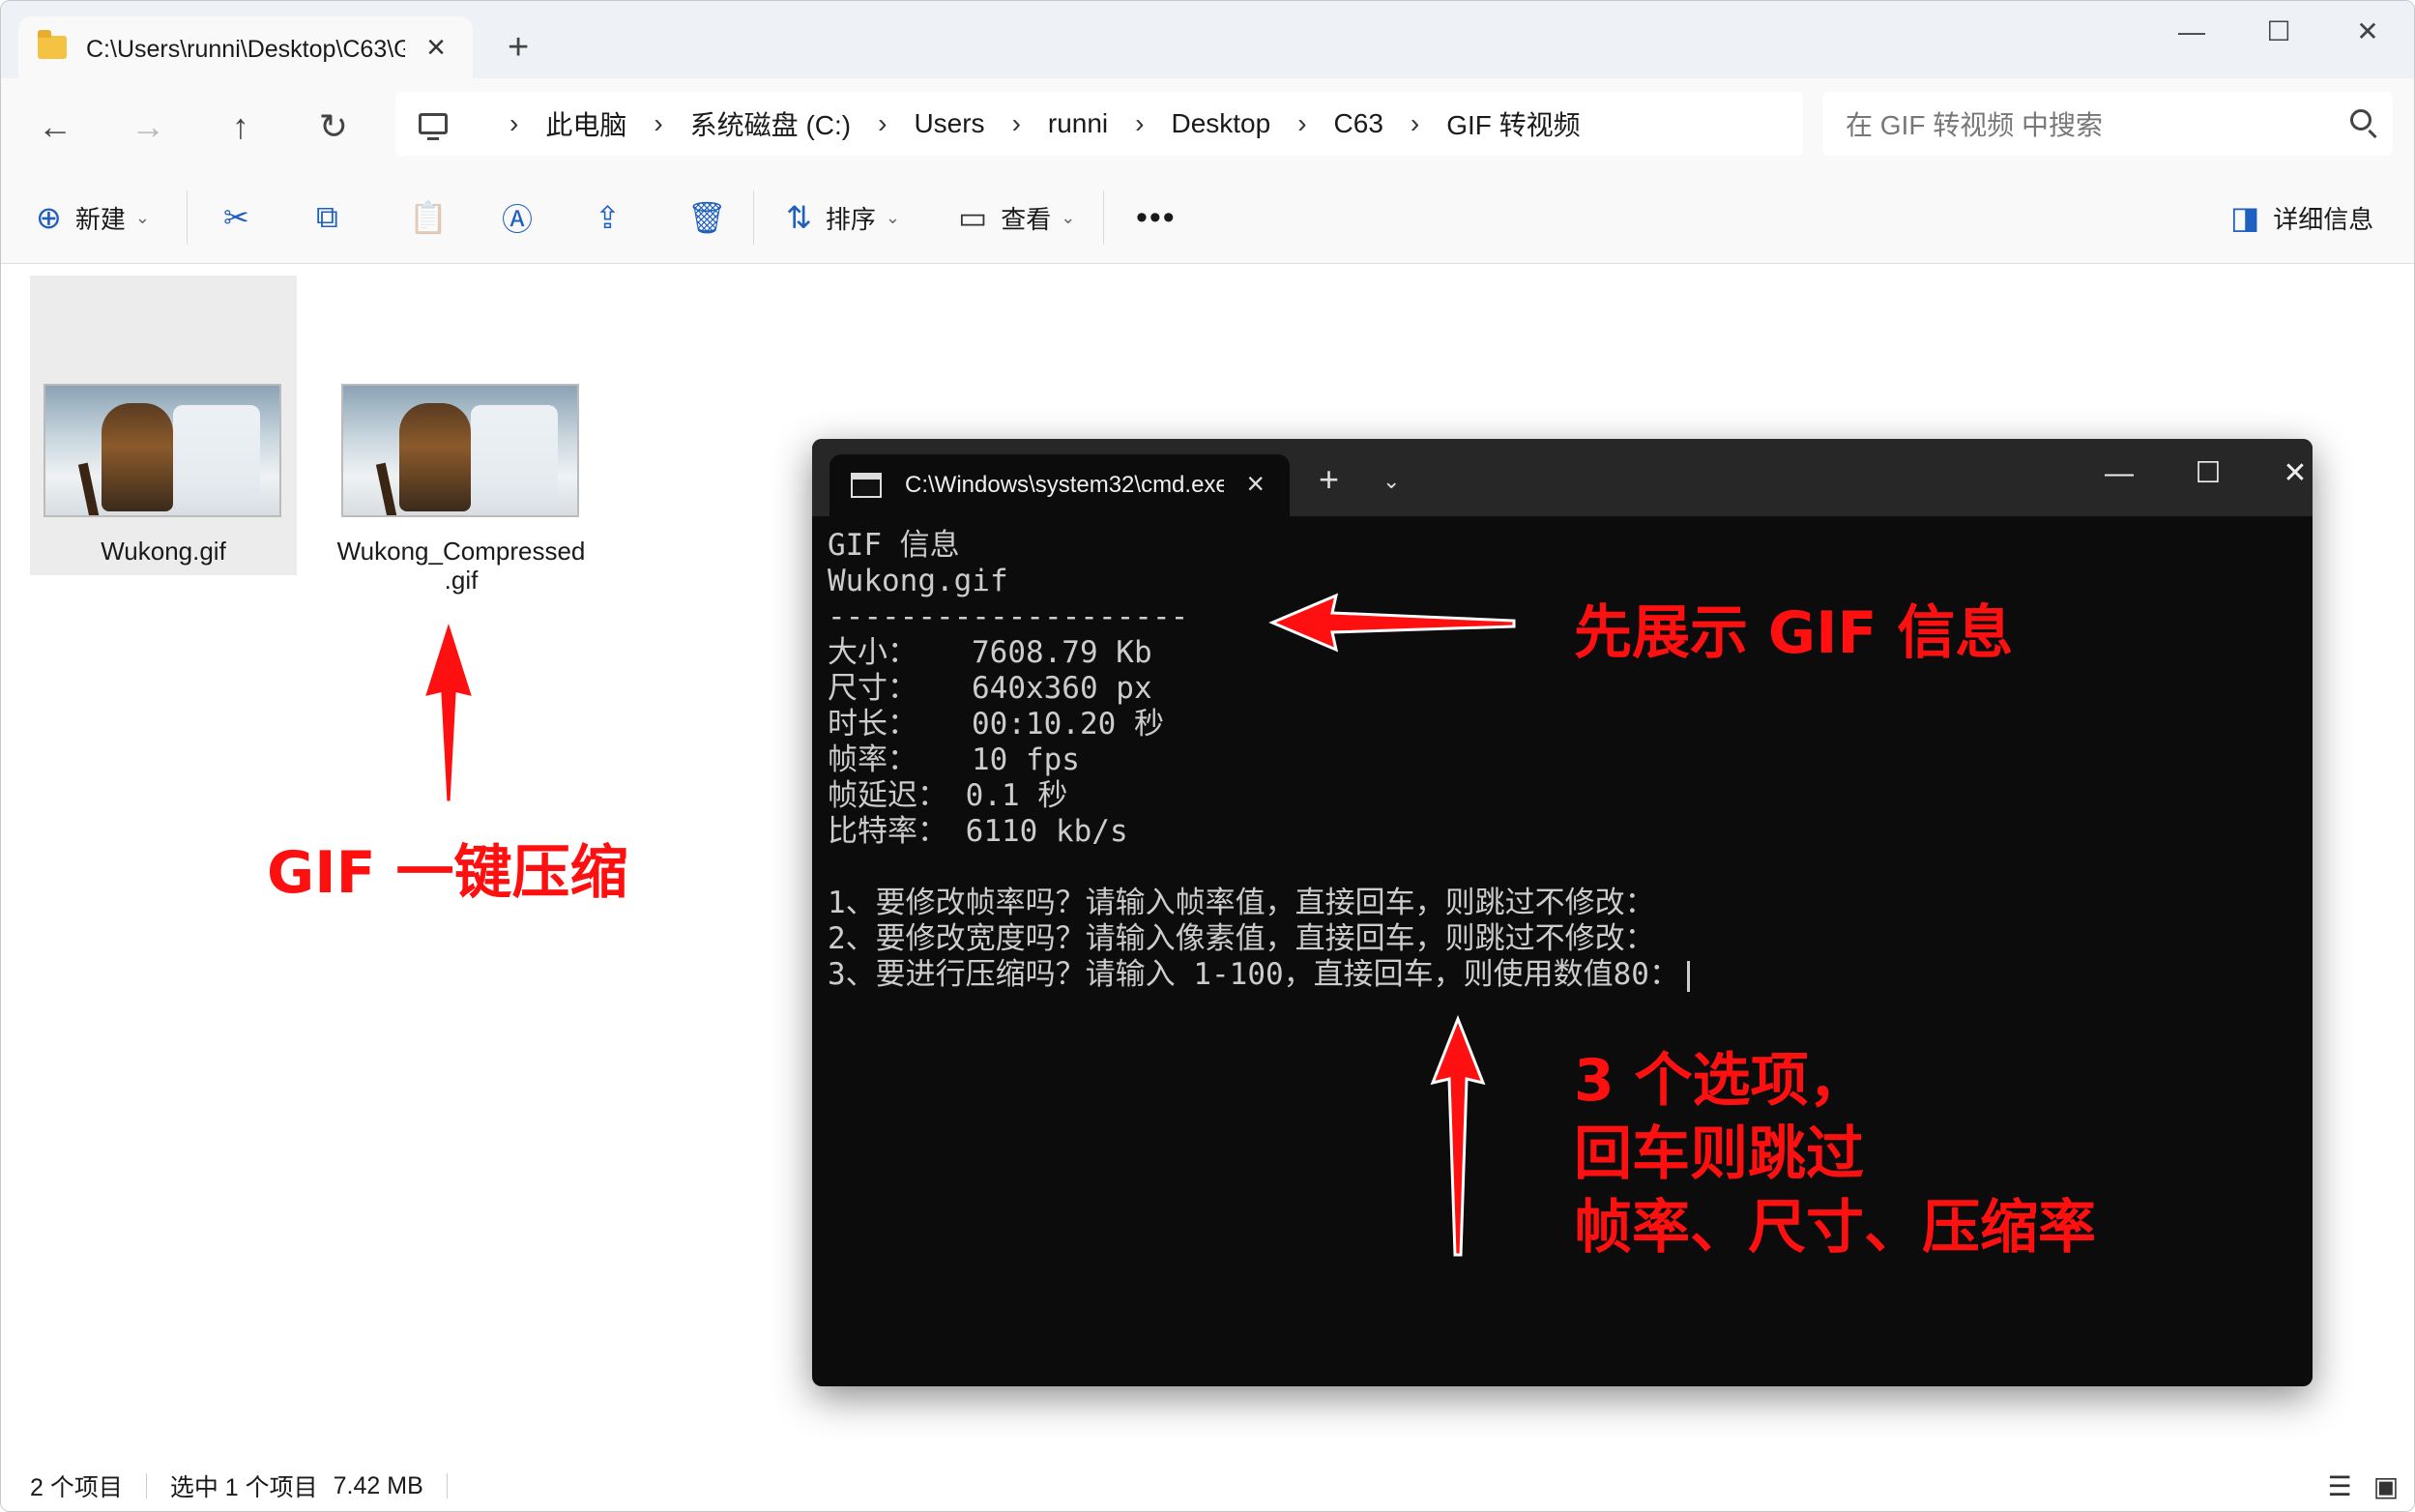  Describe the element at coordinates (49, 217) in the screenshot. I see `plus-circle-icon: ⊕` at that location.